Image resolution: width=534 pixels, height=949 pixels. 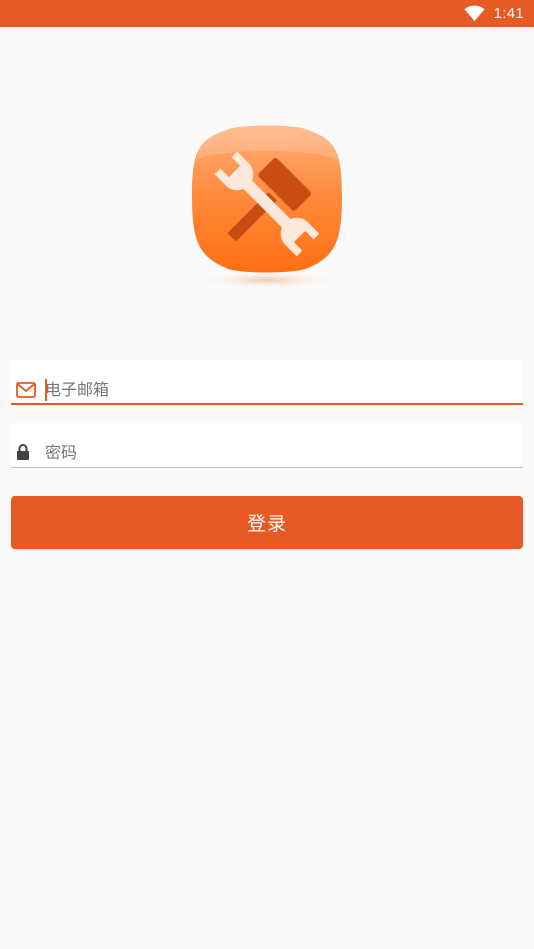 What do you see at coordinates (275, 452) in the screenshot?
I see `password-field` at bounding box center [275, 452].